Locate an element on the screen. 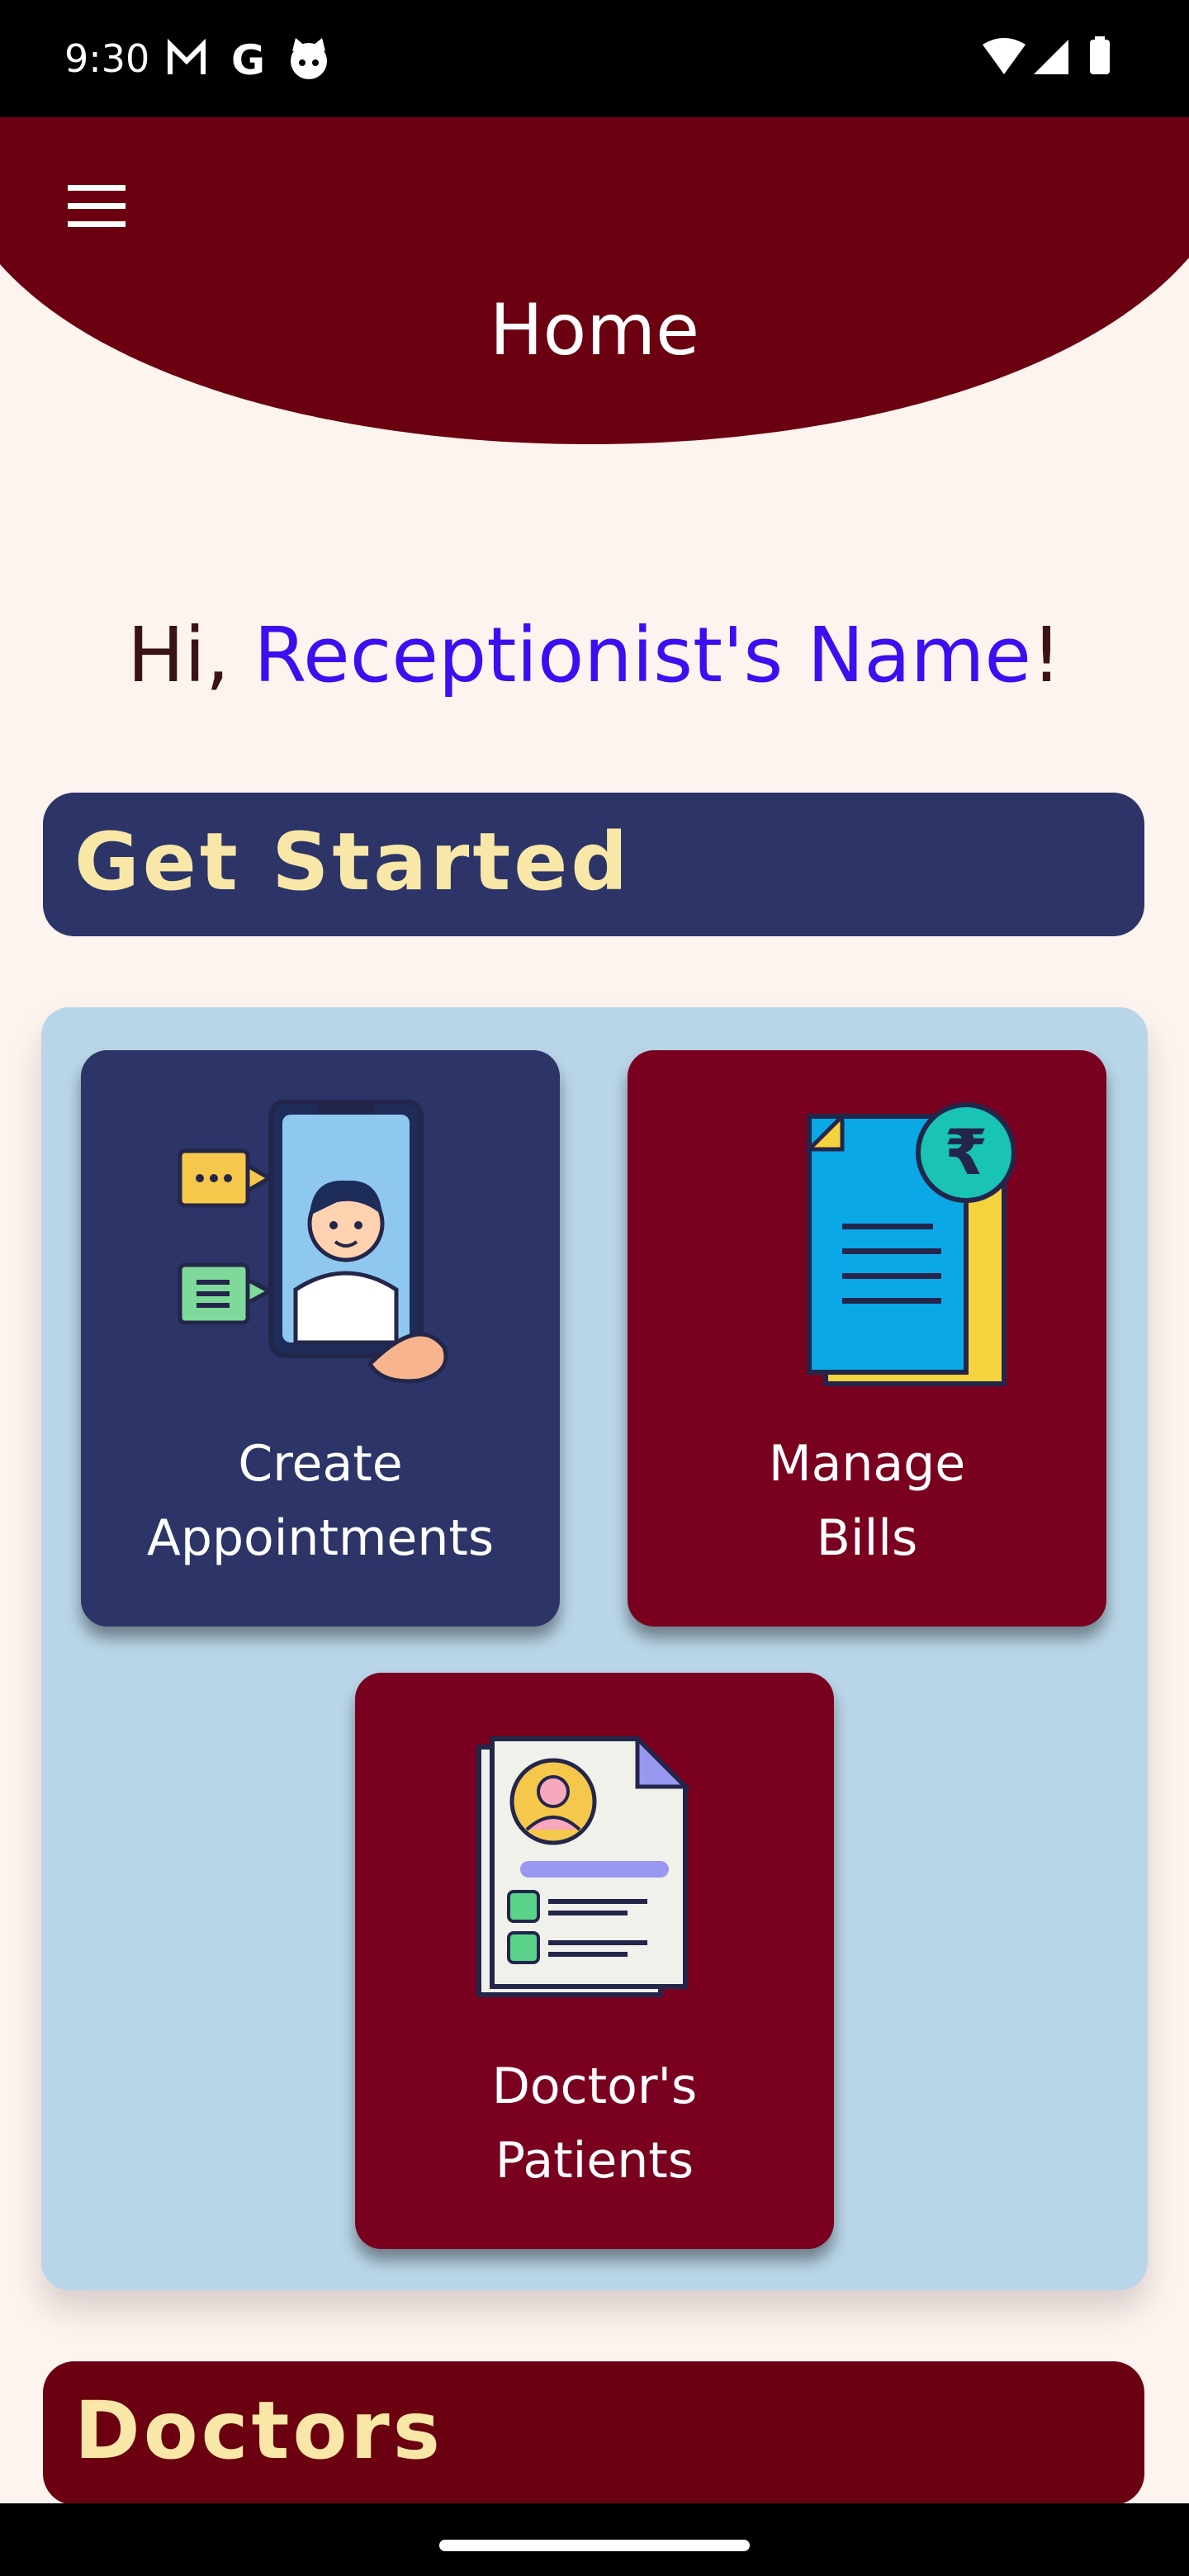 This screenshot has height=2576, width=1189. notification-icons: G is located at coordinates (256, 61).